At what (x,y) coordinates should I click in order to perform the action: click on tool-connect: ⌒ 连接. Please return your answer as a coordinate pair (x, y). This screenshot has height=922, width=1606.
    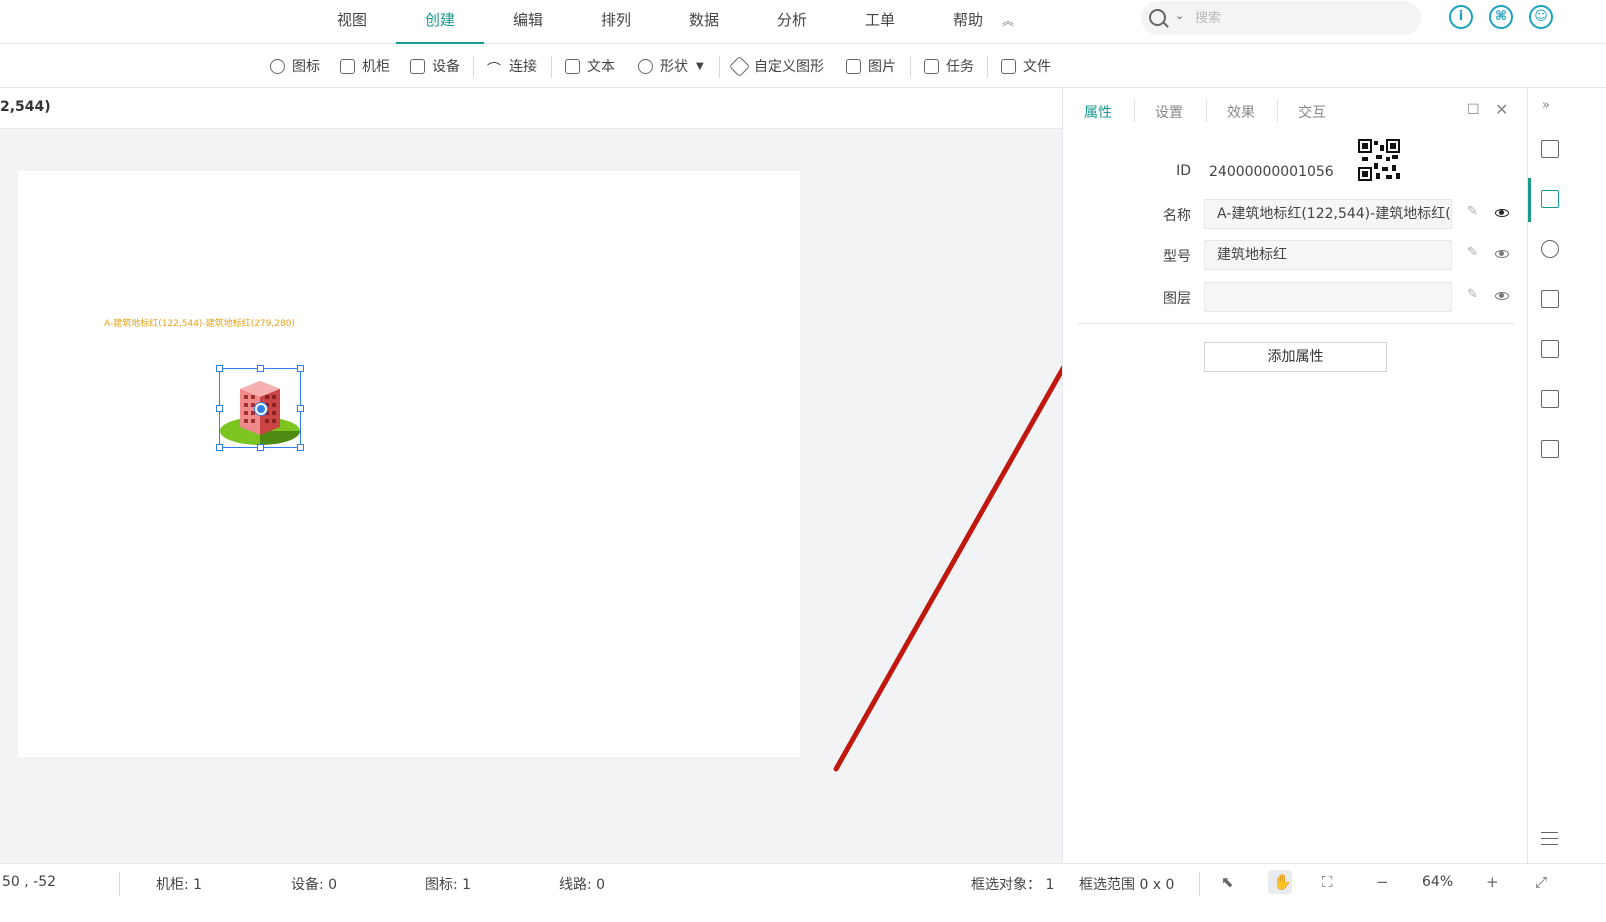
    Looking at the image, I should click on (512, 67).